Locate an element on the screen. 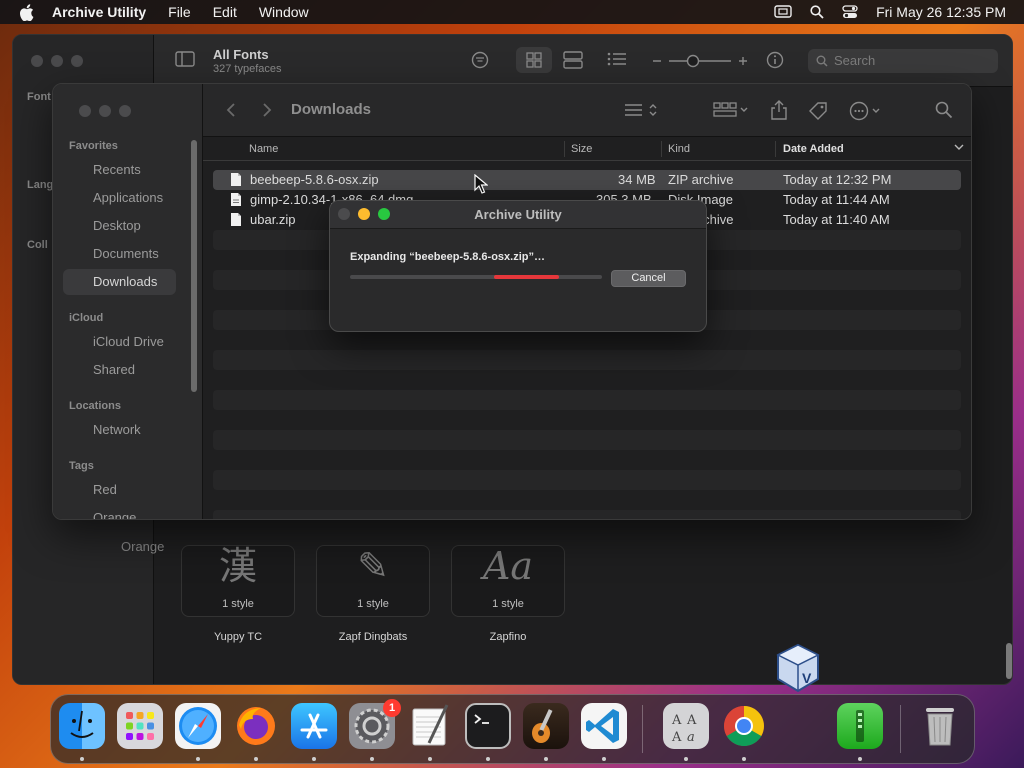 This screenshot has width=1024, height=768. minimize-button is located at coordinates (105, 111).